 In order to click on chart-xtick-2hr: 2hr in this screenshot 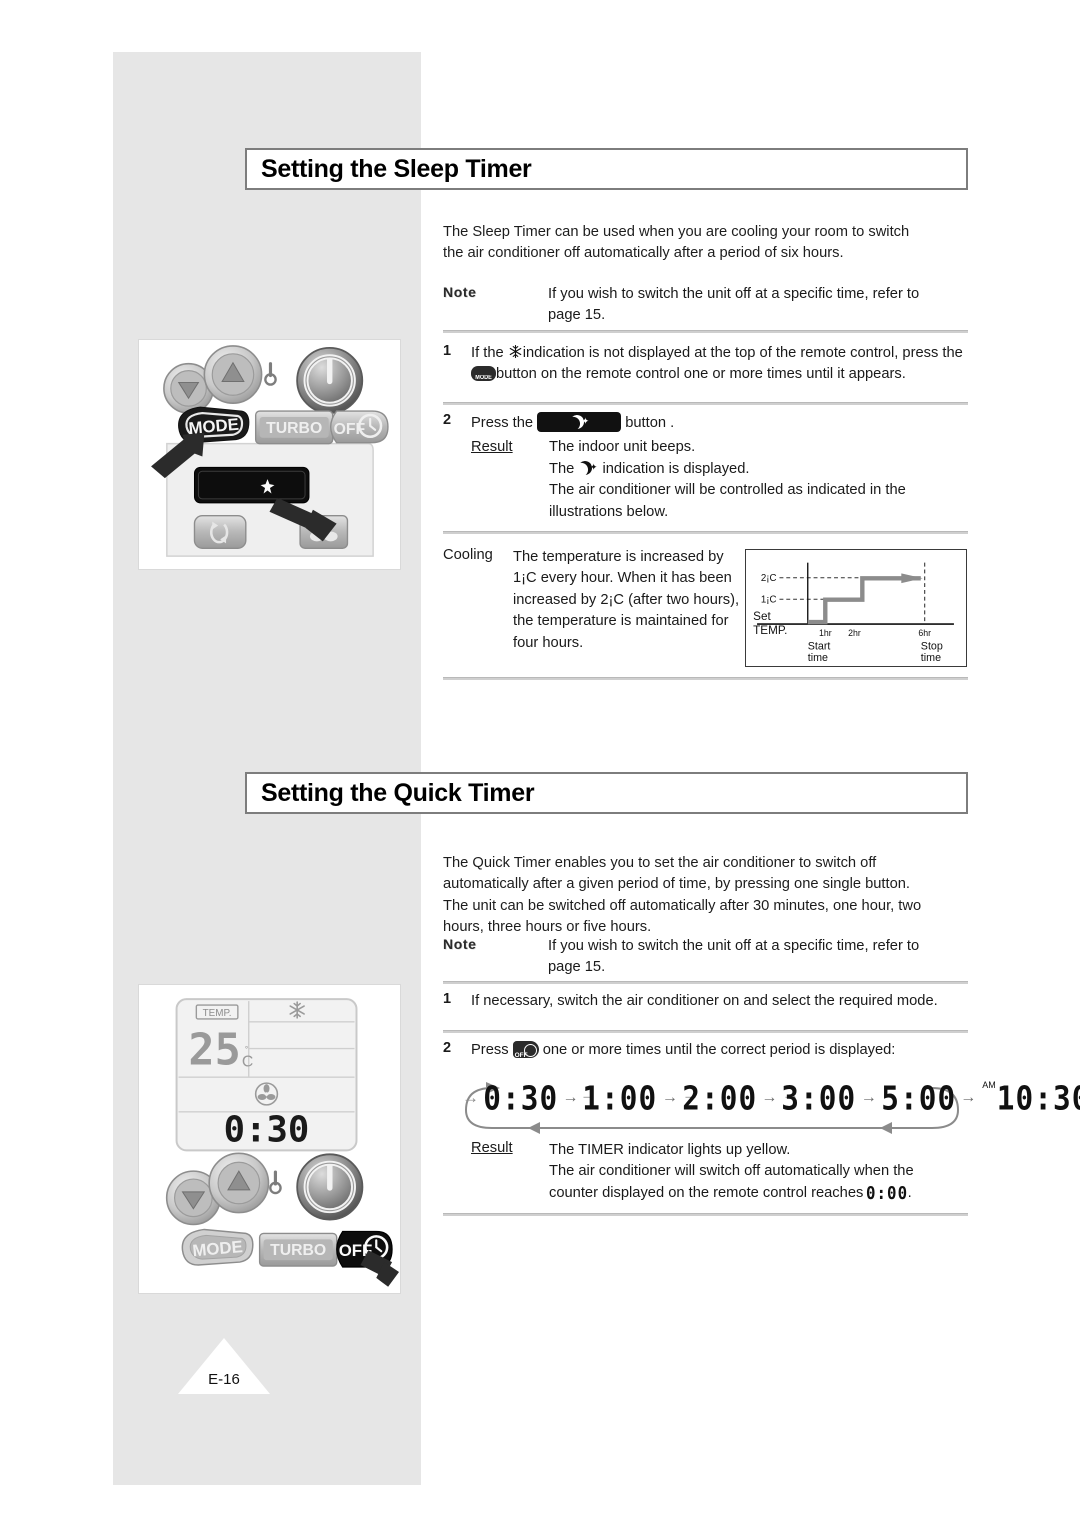, I will do `click(854, 633)`.